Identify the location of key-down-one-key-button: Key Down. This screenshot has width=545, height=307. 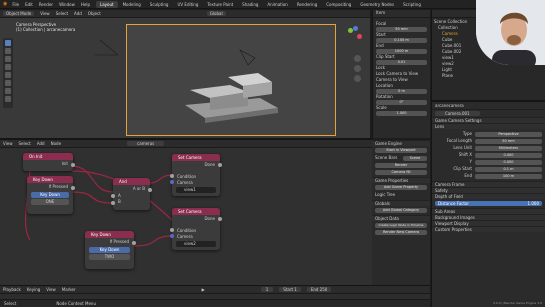
(50, 195).